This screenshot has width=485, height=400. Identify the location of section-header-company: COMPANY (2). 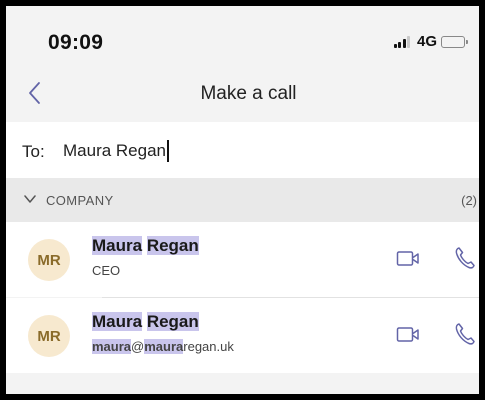
(242, 200).